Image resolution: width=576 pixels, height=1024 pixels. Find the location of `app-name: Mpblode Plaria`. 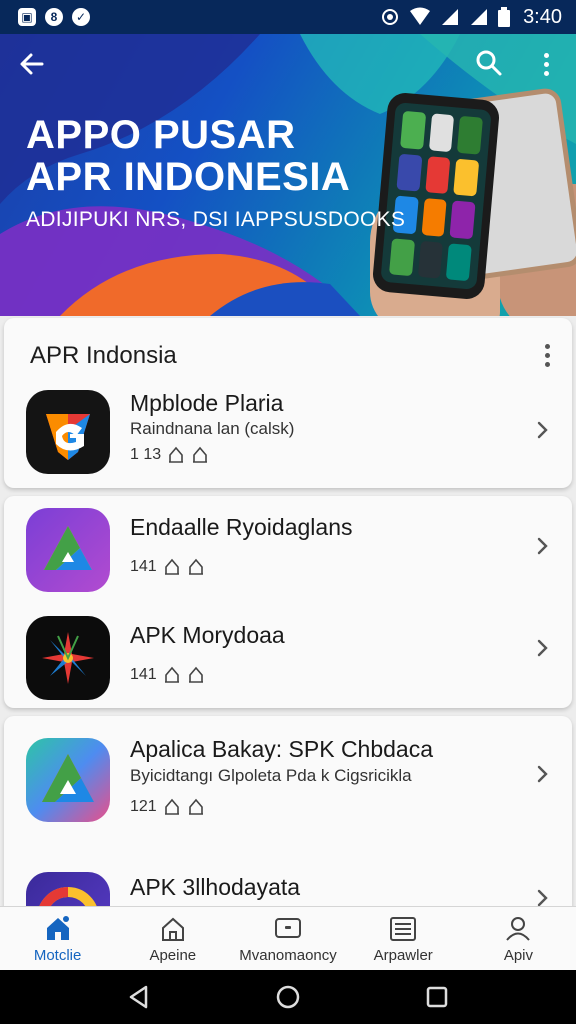

app-name: Mpblode Plaria is located at coordinates (207, 403).